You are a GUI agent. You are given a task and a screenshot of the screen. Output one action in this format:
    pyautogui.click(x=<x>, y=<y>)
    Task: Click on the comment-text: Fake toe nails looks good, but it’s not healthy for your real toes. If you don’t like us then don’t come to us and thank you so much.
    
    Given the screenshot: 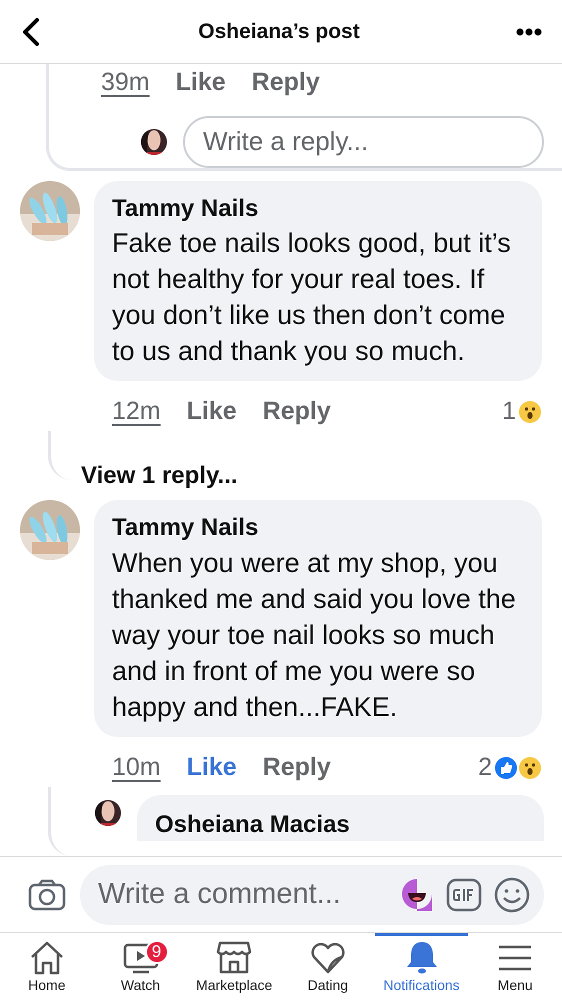 What is the action you would take?
    pyautogui.click(x=312, y=297)
    